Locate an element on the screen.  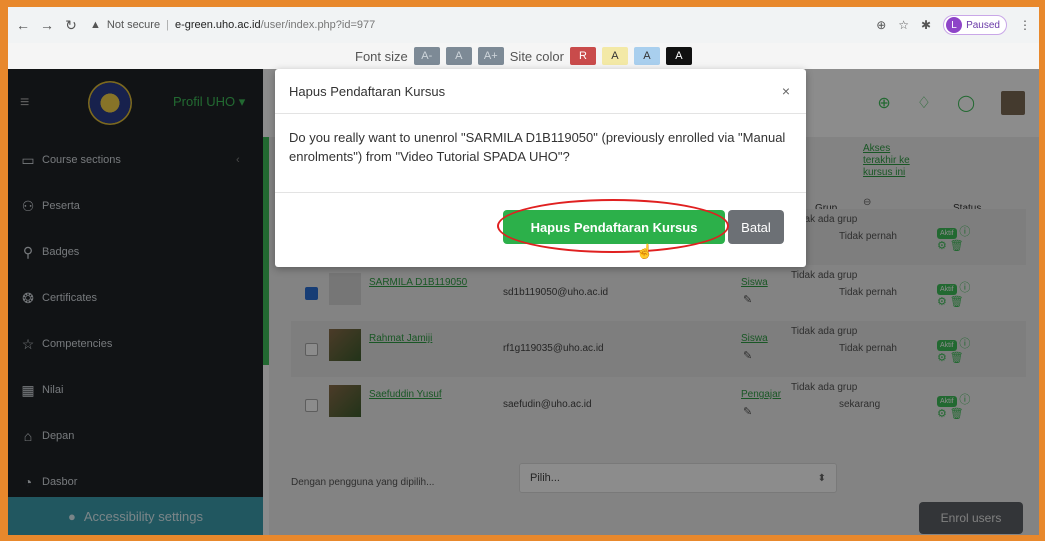
dialog-title: Hapus Pendaftaran Kursus is located at coordinates (367, 91).